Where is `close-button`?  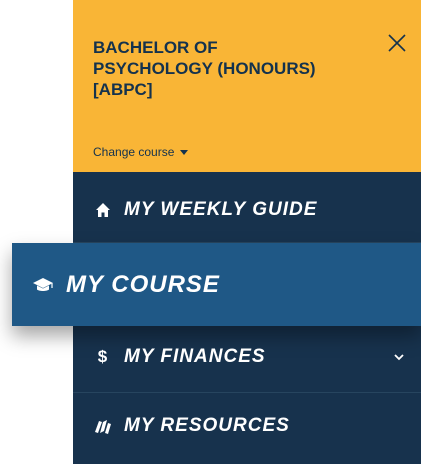
close-button is located at coordinates (397, 43).